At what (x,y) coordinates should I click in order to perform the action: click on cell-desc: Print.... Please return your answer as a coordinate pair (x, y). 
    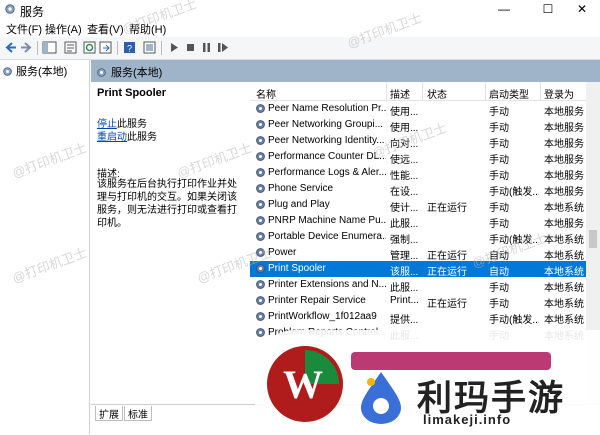
    Looking at the image, I should click on (404, 300).